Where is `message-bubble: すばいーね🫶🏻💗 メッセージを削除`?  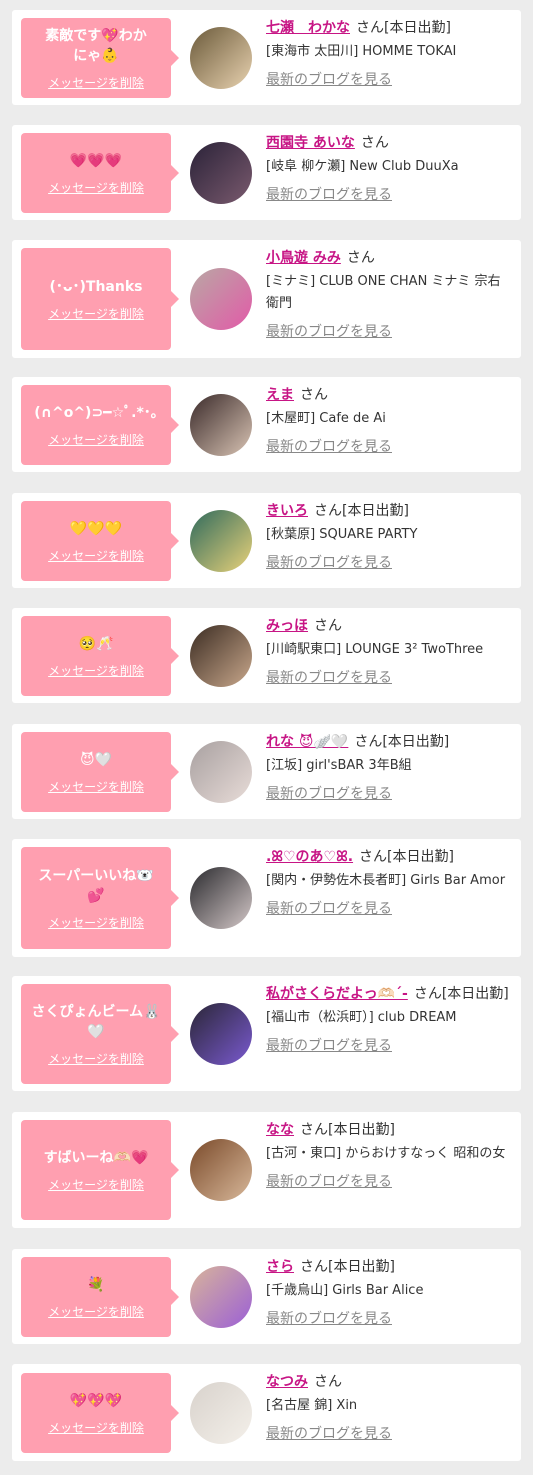
message-bubble: すばいーね🫶🏻💗 メッセージを削除 is located at coordinates (100, 1170).